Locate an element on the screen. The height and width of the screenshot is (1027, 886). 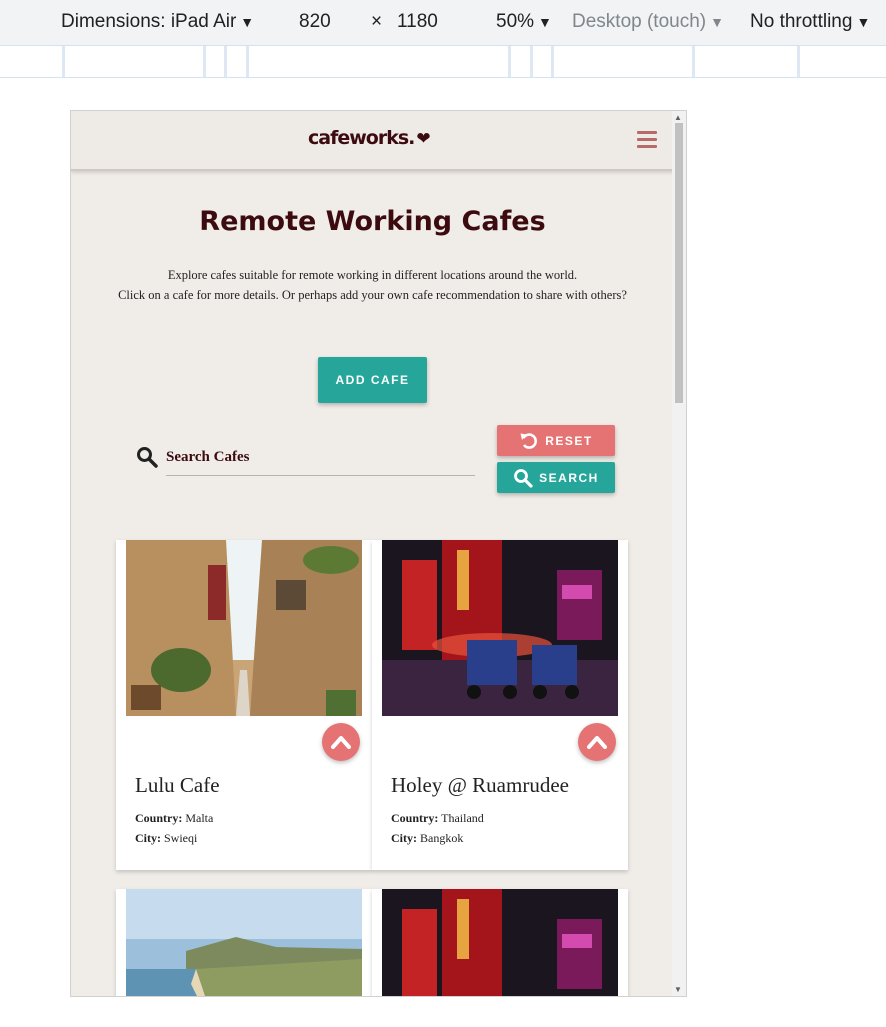
cafe-country: Country: Thailand is located at coordinates (437, 818).